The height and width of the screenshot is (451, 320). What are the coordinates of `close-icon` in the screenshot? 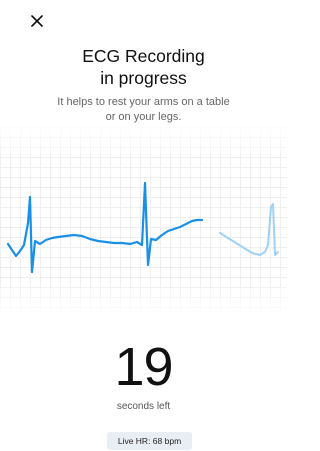 It's located at (37, 21).